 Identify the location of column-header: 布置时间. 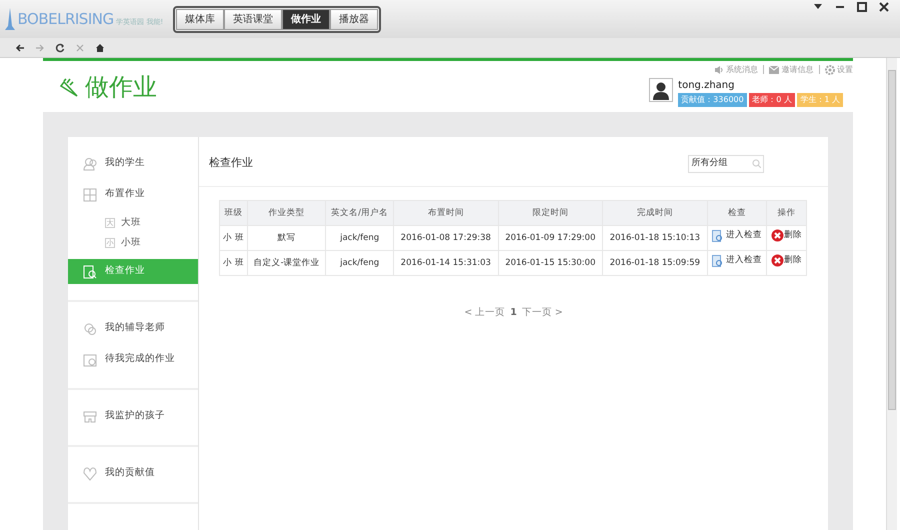
(446, 213).